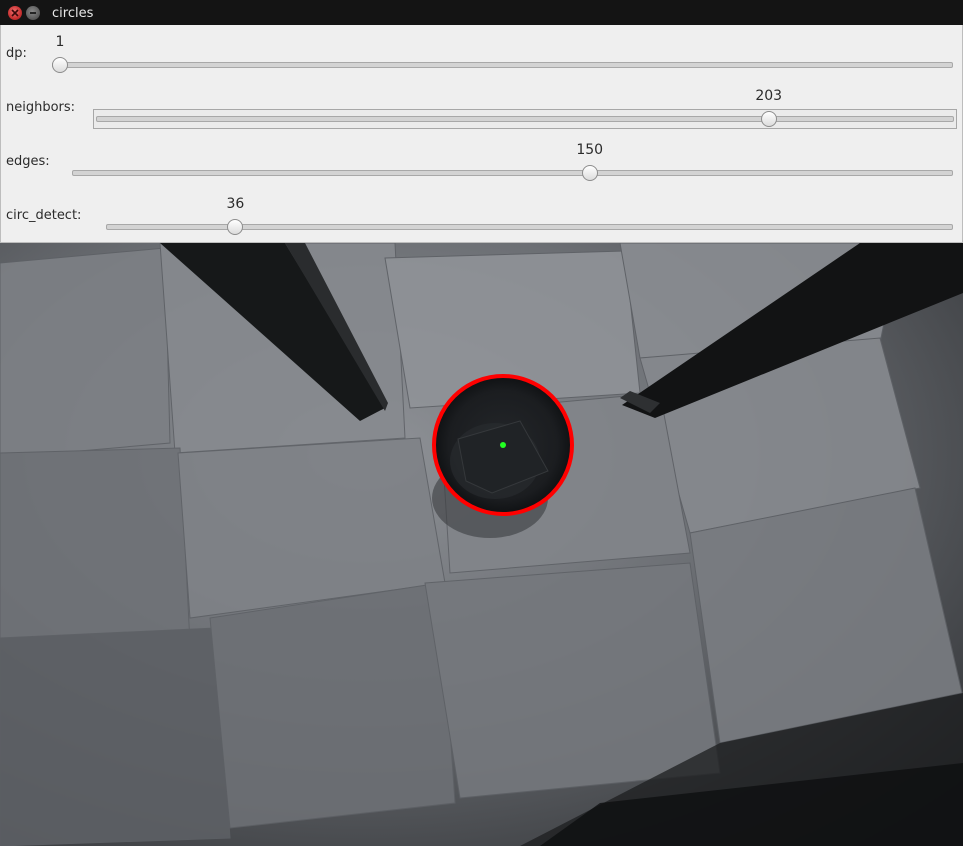  What do you see at coordinates (769, 96) in the screenshot?
I see `neighbors-value: 203` at bounding box center [769, 96].